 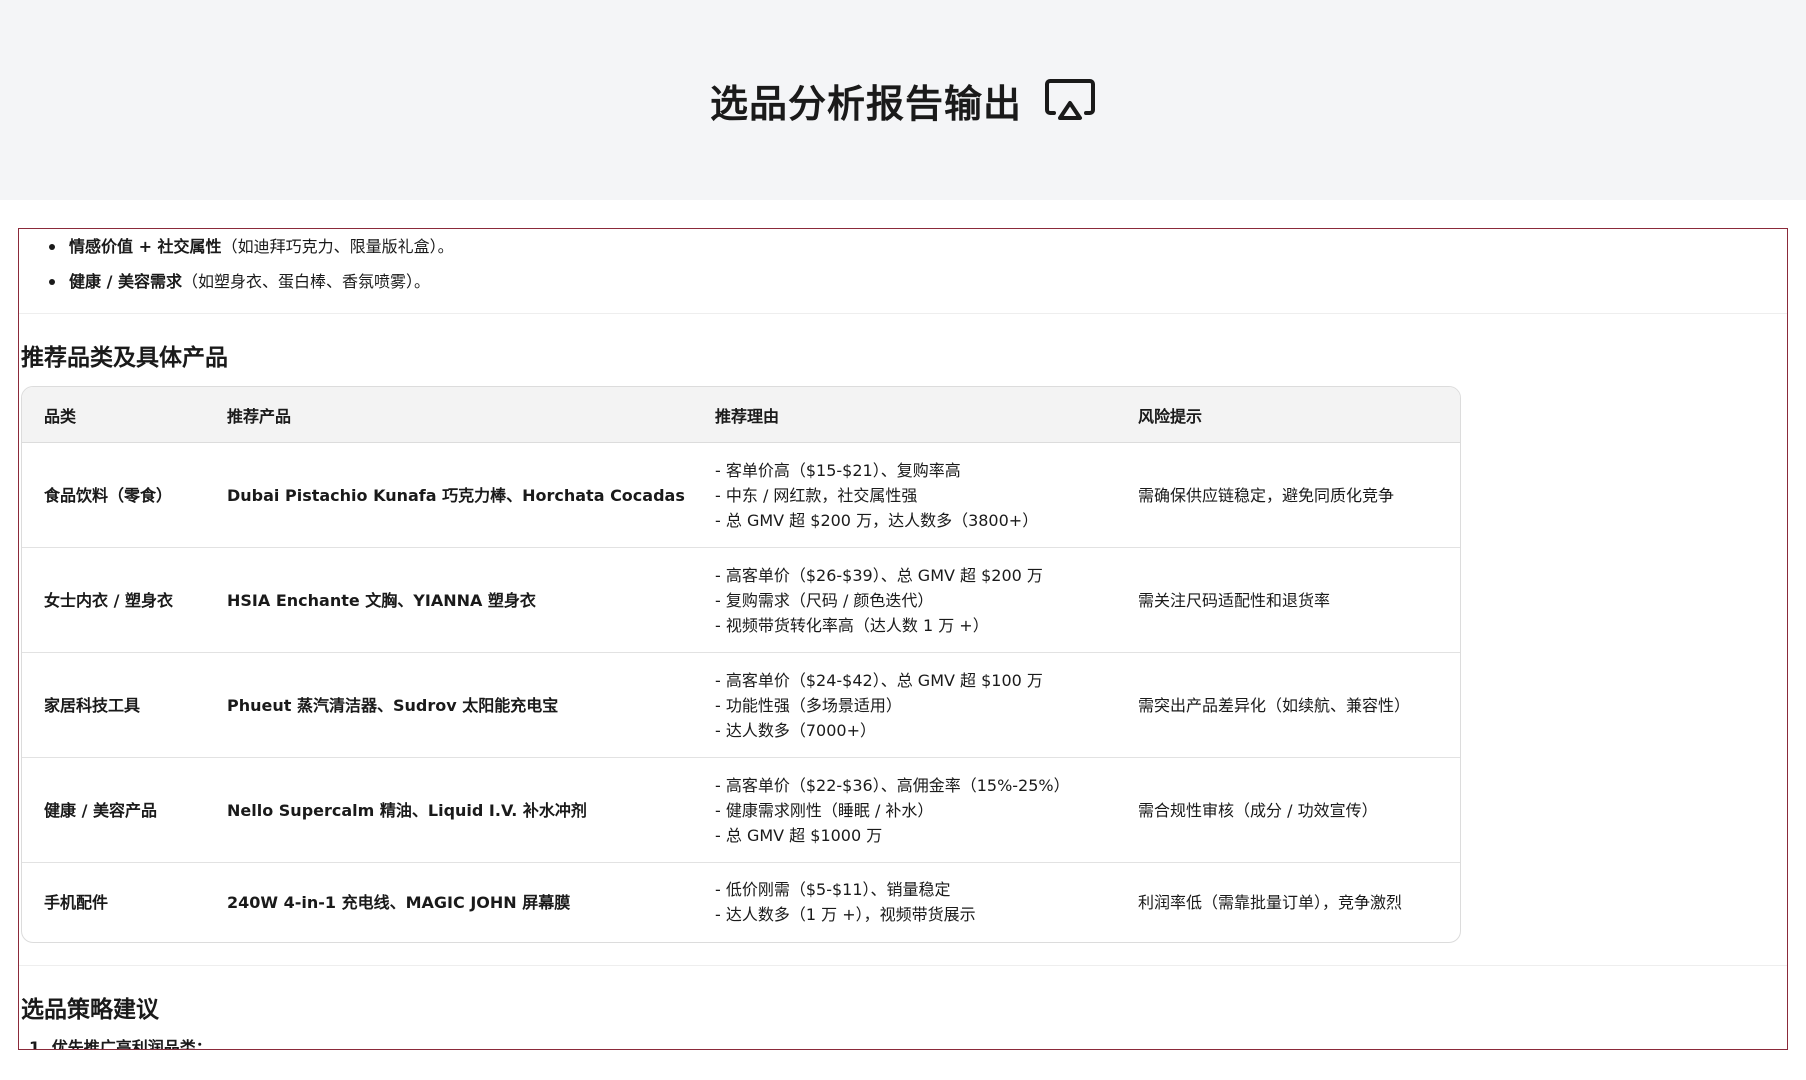 I want to click on cell-category: 食品饮料（零食）, so click(x=113, y=495).